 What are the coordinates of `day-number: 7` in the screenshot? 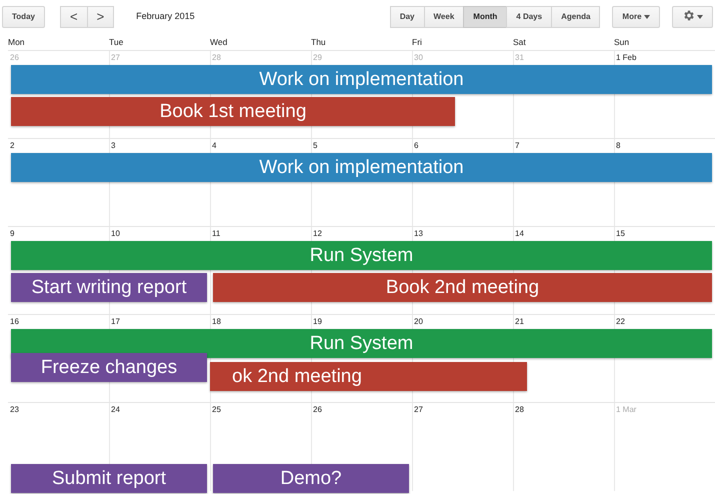 It's located at (517, 146).